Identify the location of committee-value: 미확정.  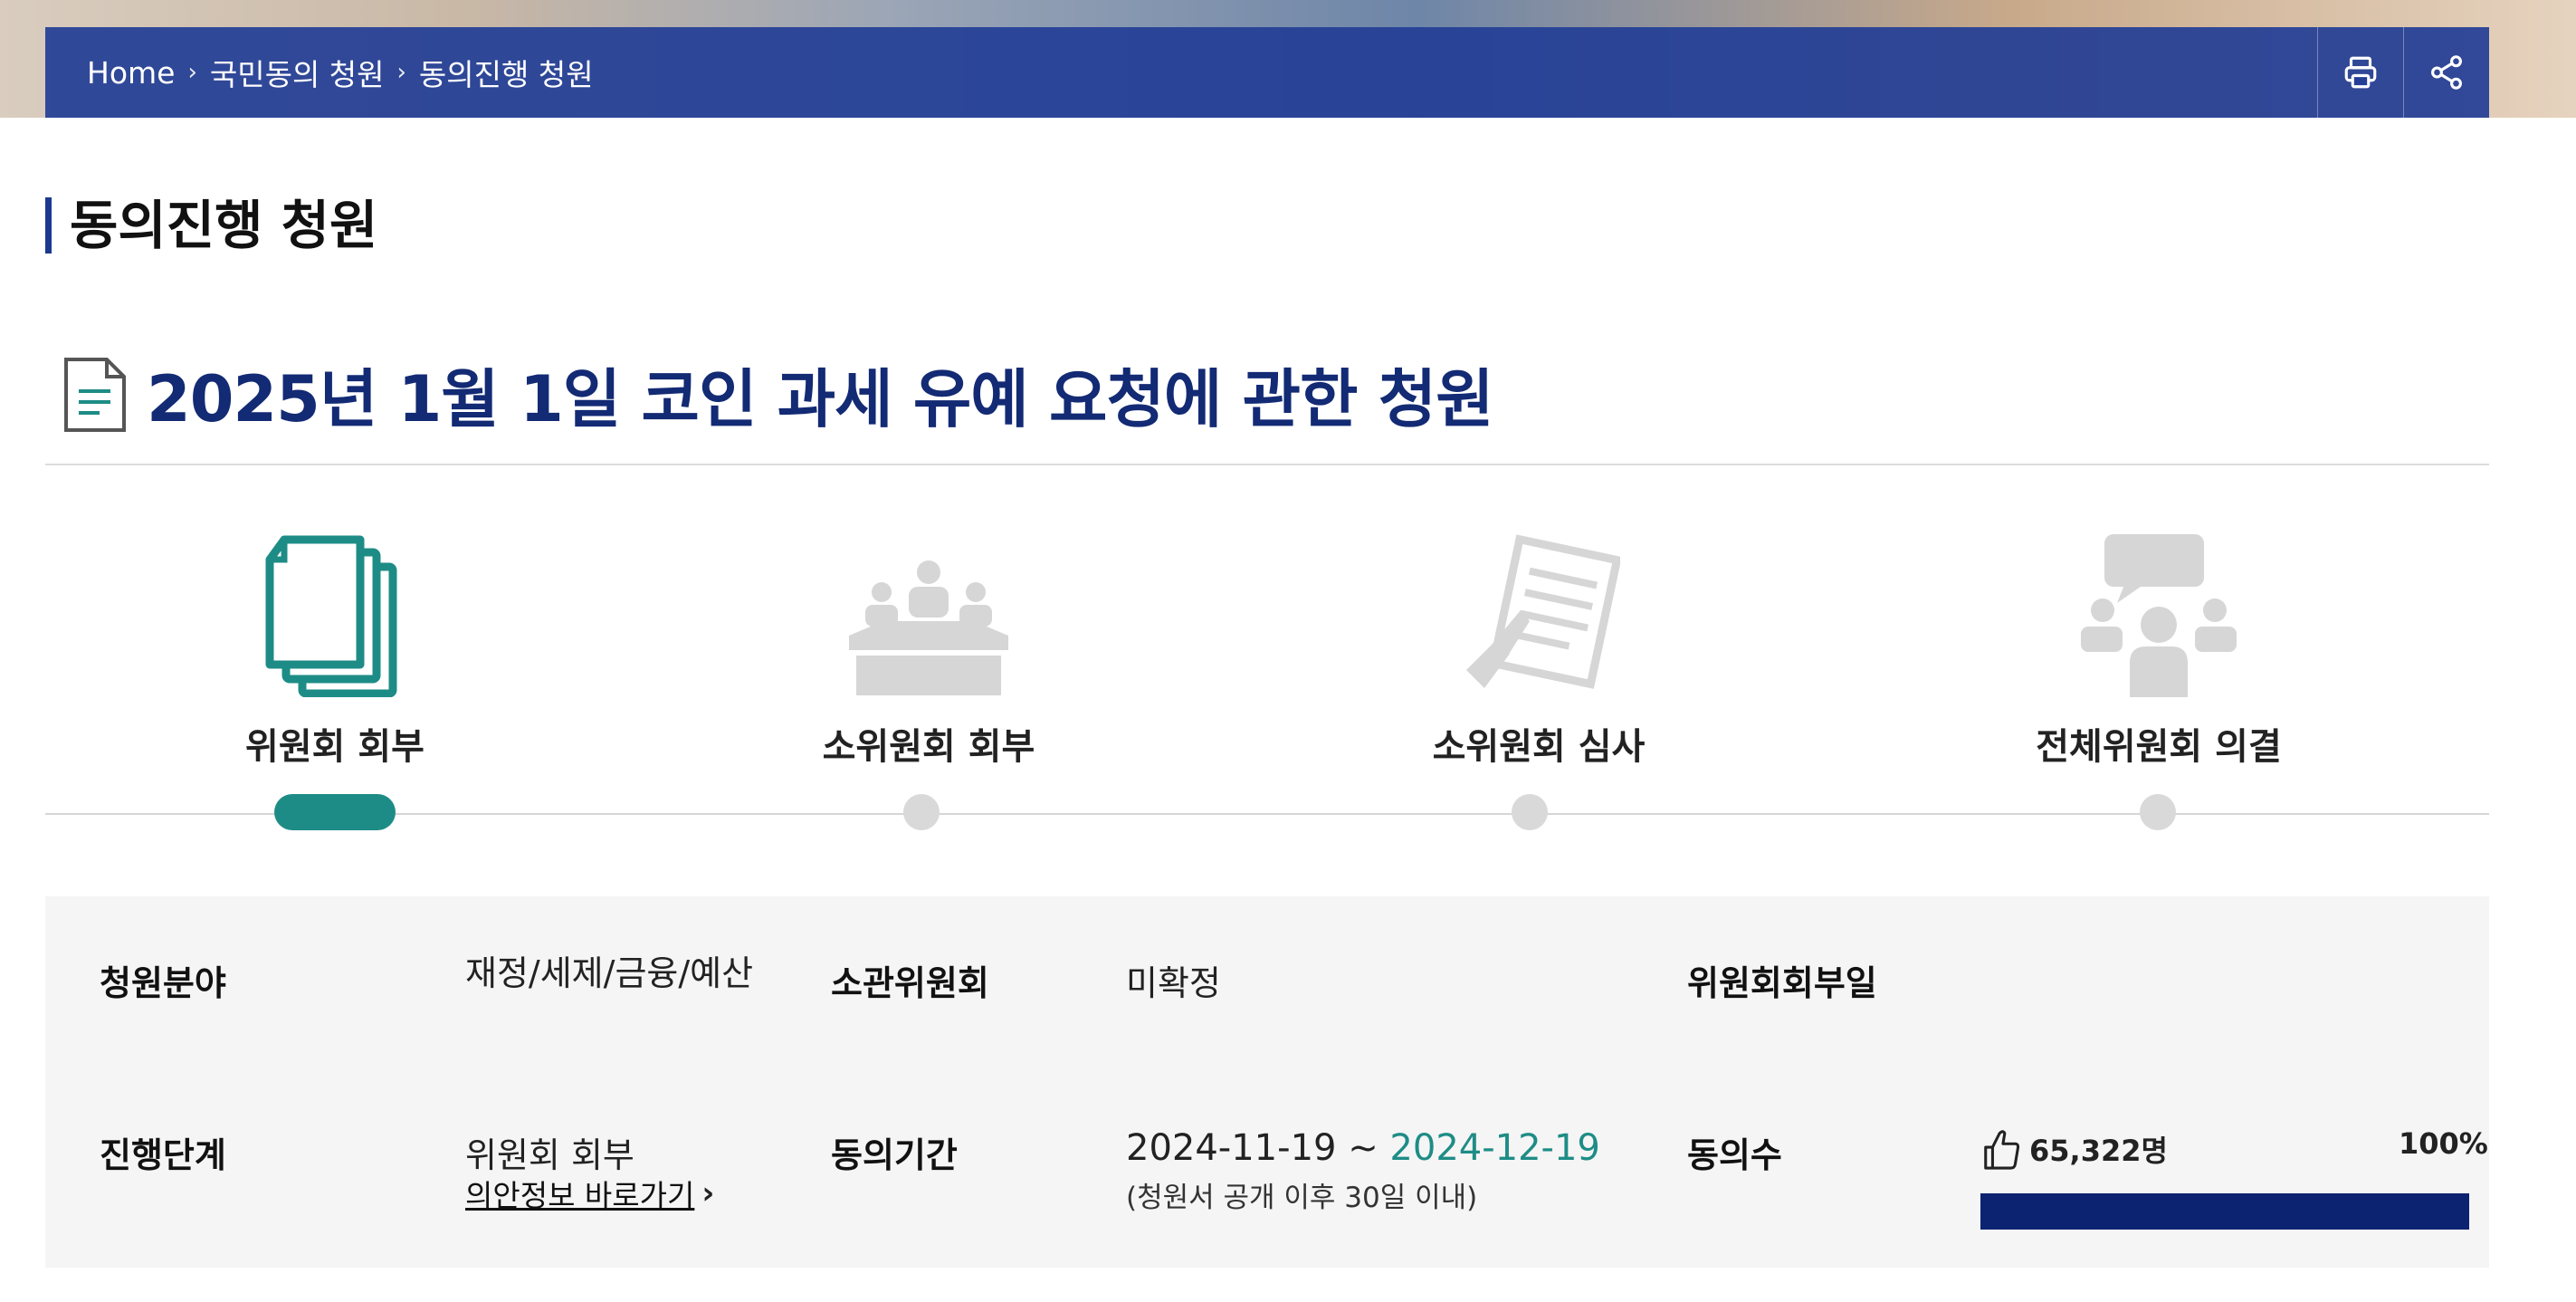
(1173, 983).